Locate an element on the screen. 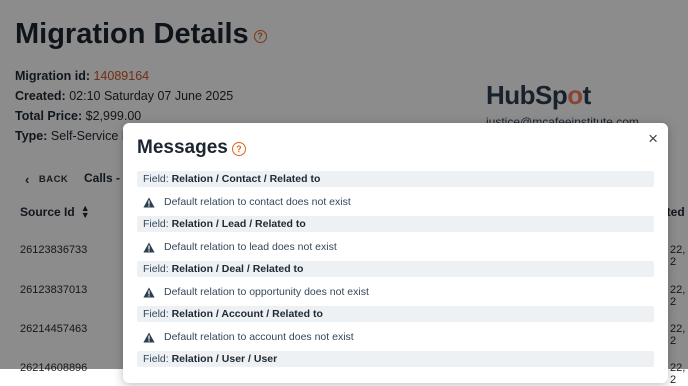 This screenshot has height=386, width=688. field-header: Field: Relation / User / User is located at coordinates (395, 359).